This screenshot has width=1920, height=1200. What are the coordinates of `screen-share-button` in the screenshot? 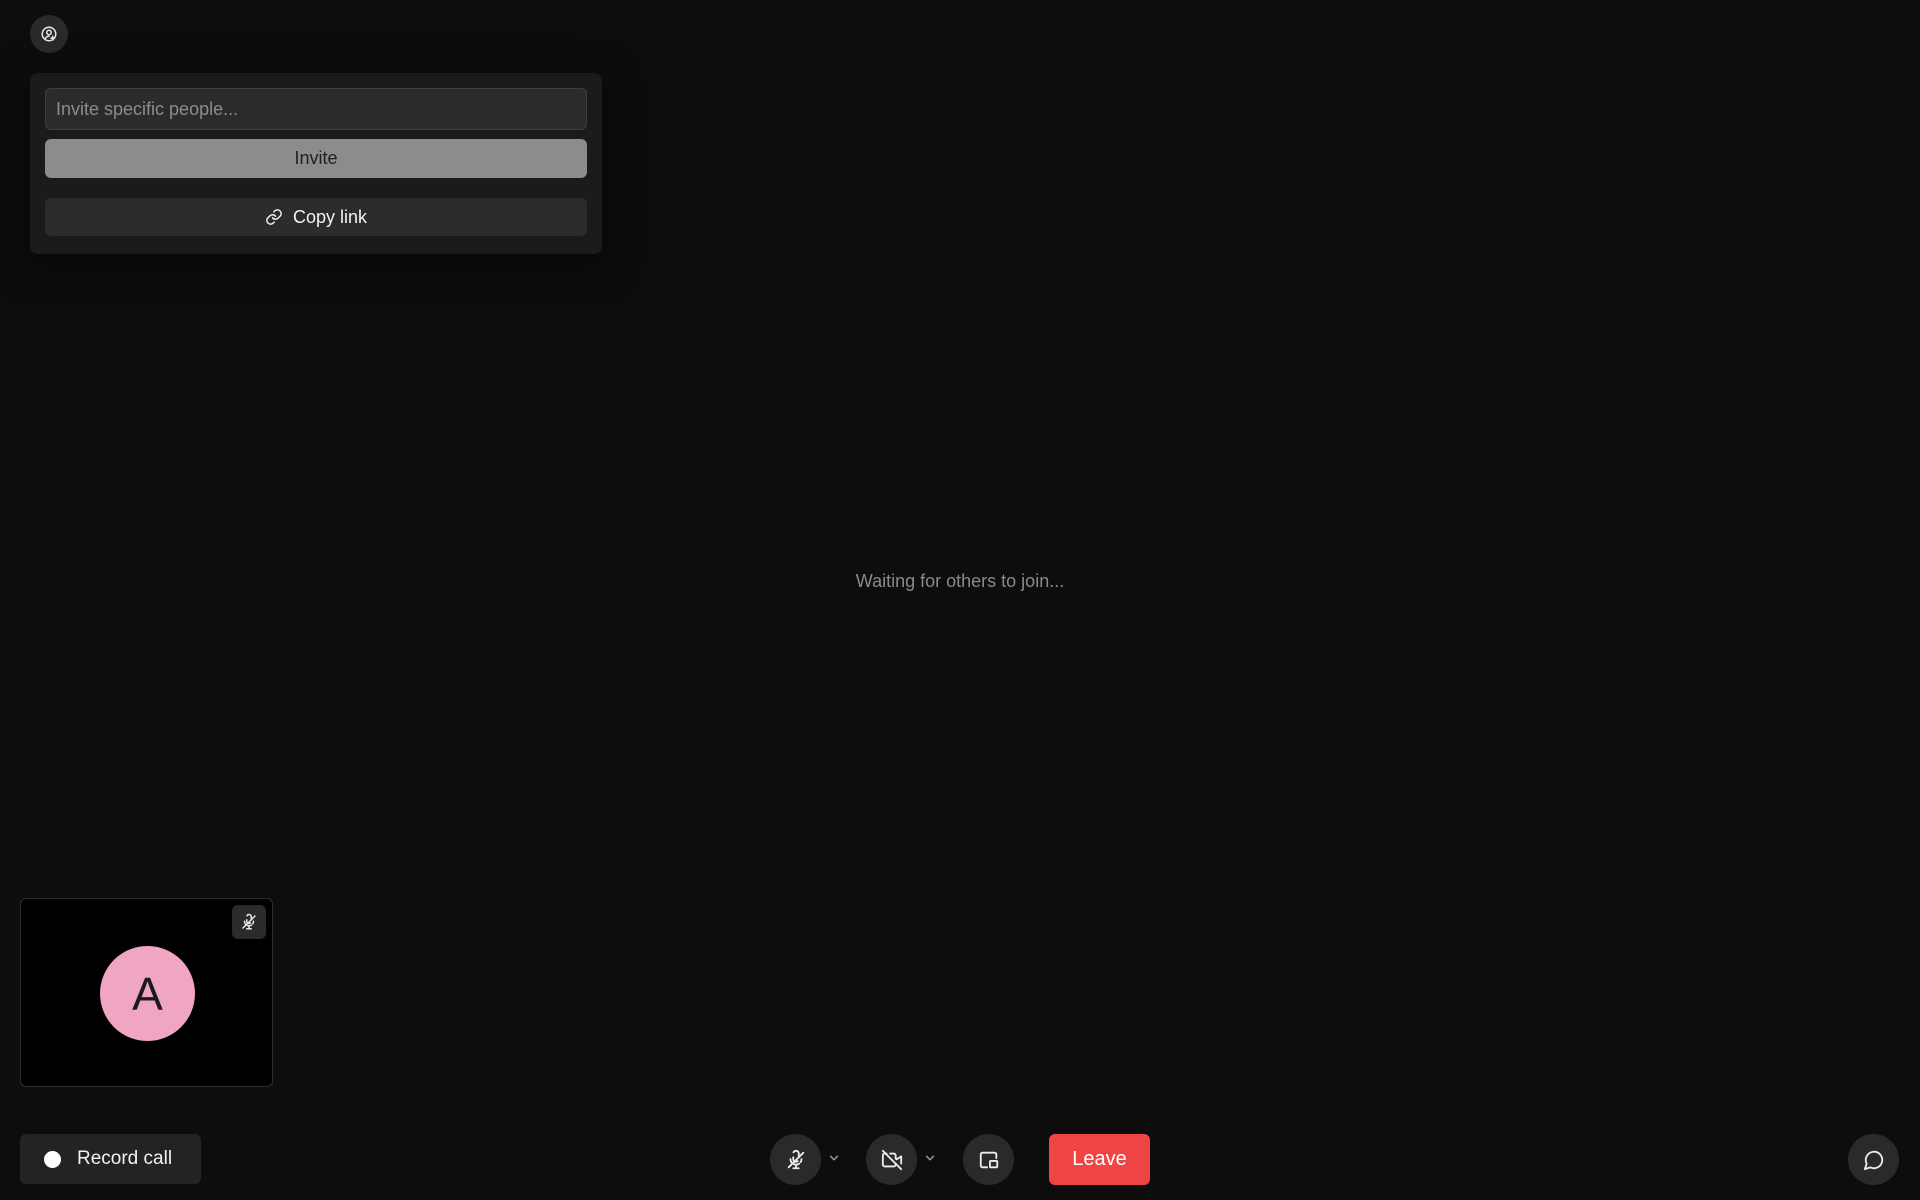 It's located at (988, 1159).